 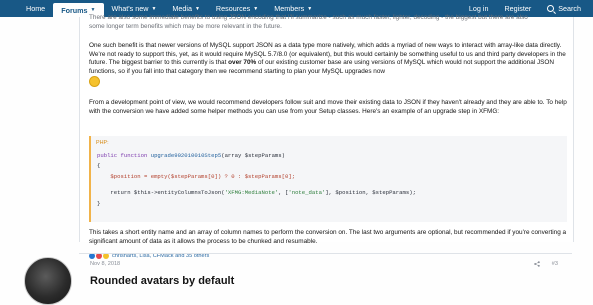 What do you see at coordinates (105, 264) in the screenshot?
I see `post-date: Nov 8, 2018` at bounding box center [105, 264].